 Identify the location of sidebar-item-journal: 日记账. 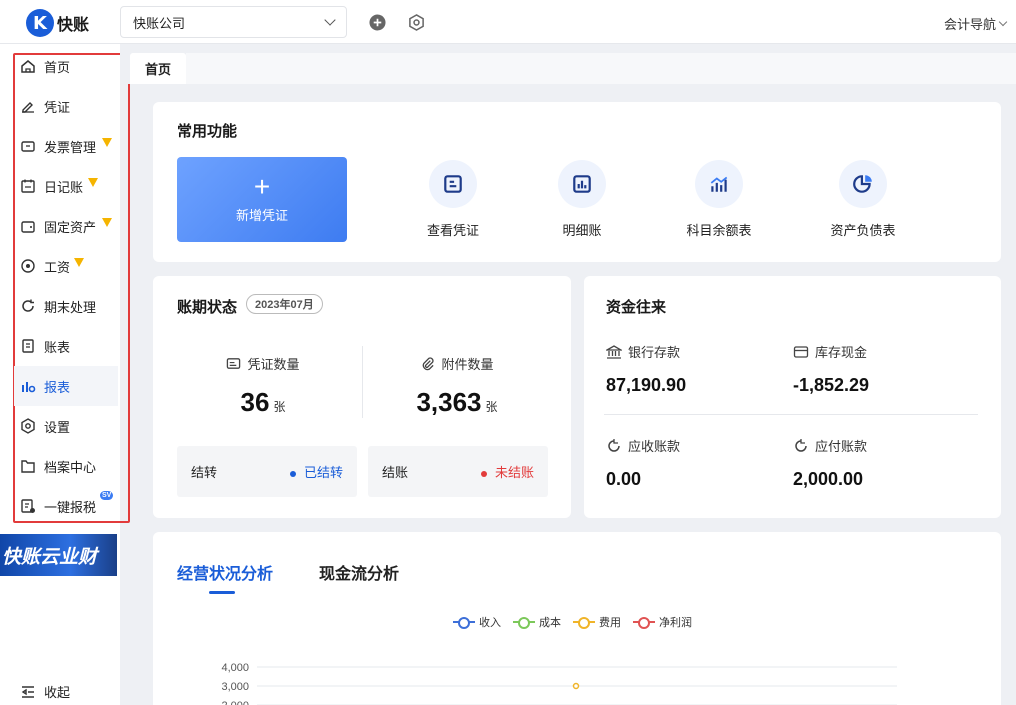
(68, 186).